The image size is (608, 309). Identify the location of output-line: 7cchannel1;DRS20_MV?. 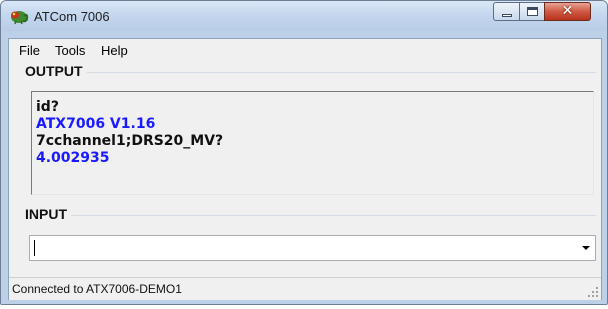
(130, 141).